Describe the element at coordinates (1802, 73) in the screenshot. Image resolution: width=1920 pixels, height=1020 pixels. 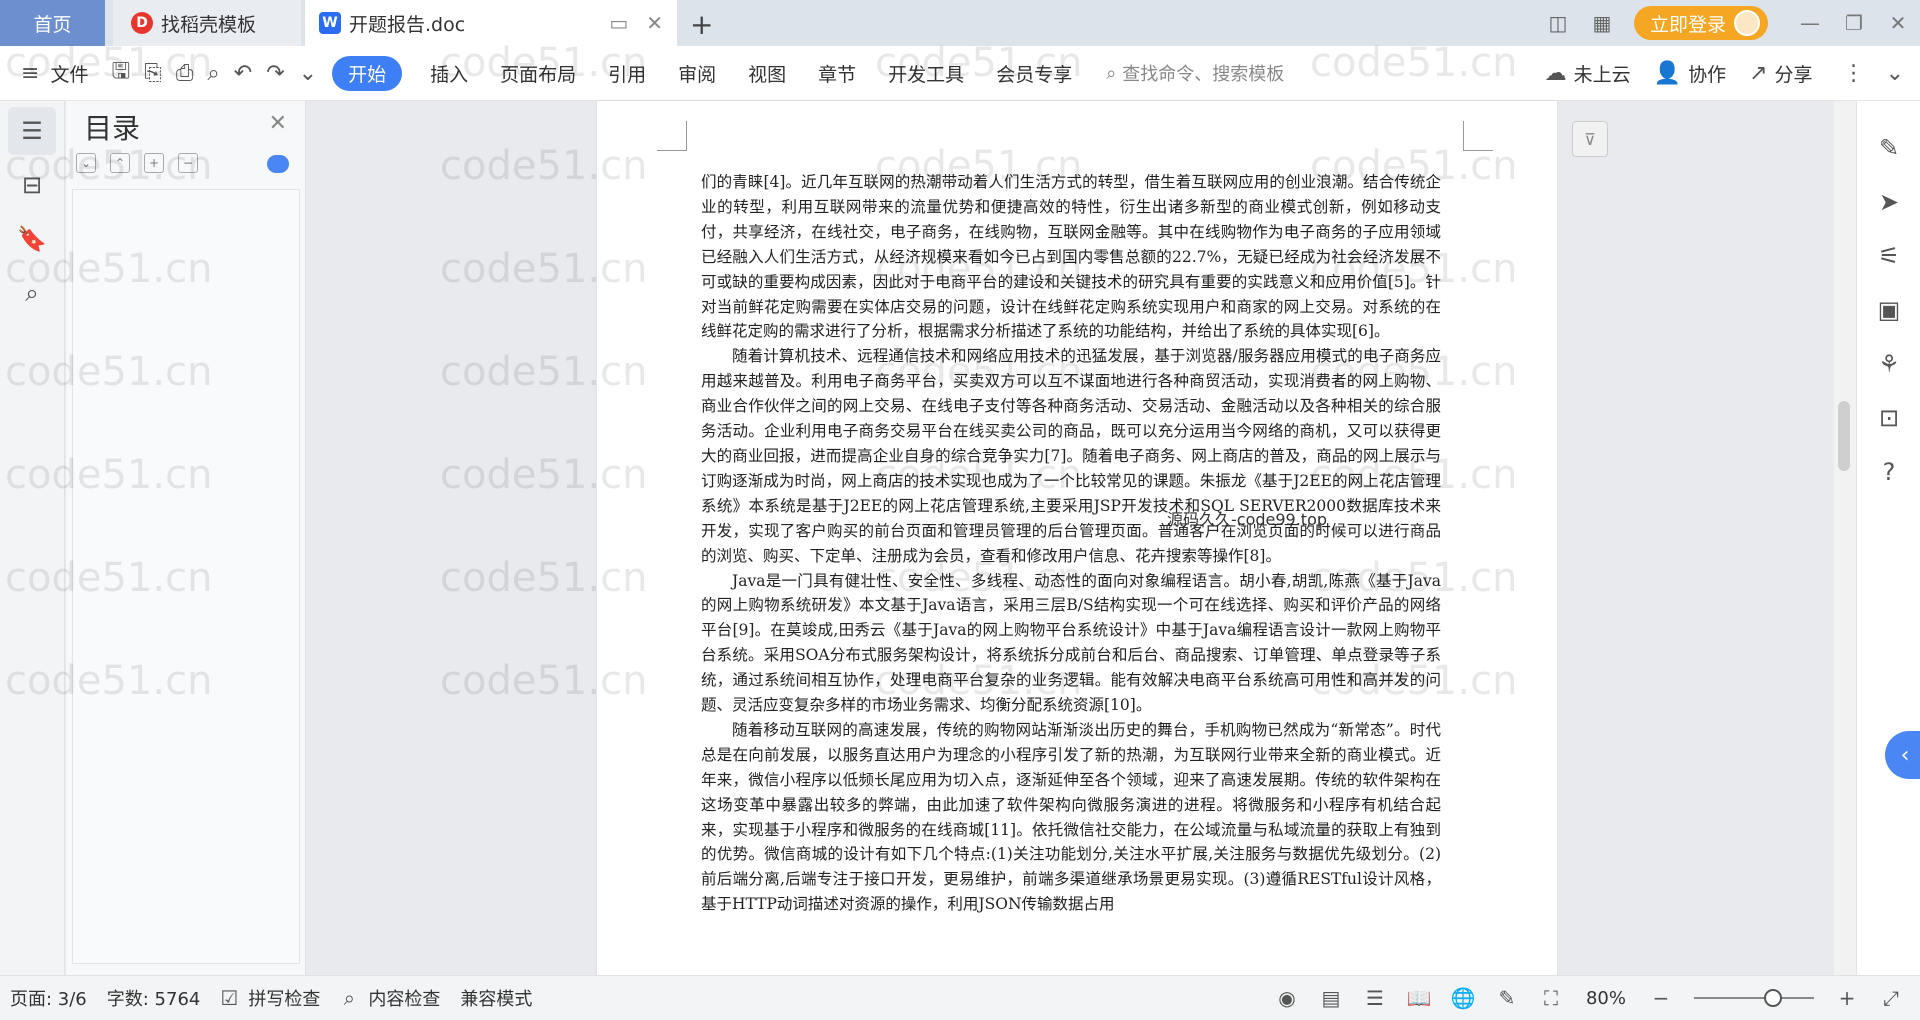
I see `share-button: 分享` at that location.